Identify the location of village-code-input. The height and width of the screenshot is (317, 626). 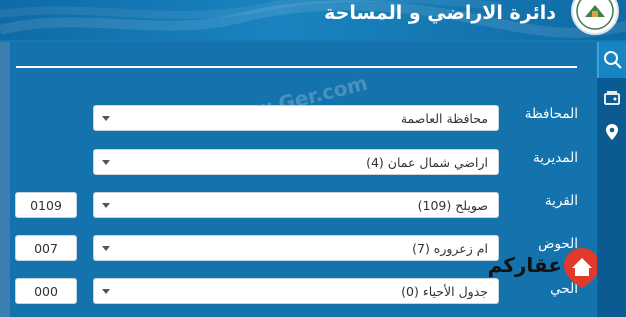
(46, 205).